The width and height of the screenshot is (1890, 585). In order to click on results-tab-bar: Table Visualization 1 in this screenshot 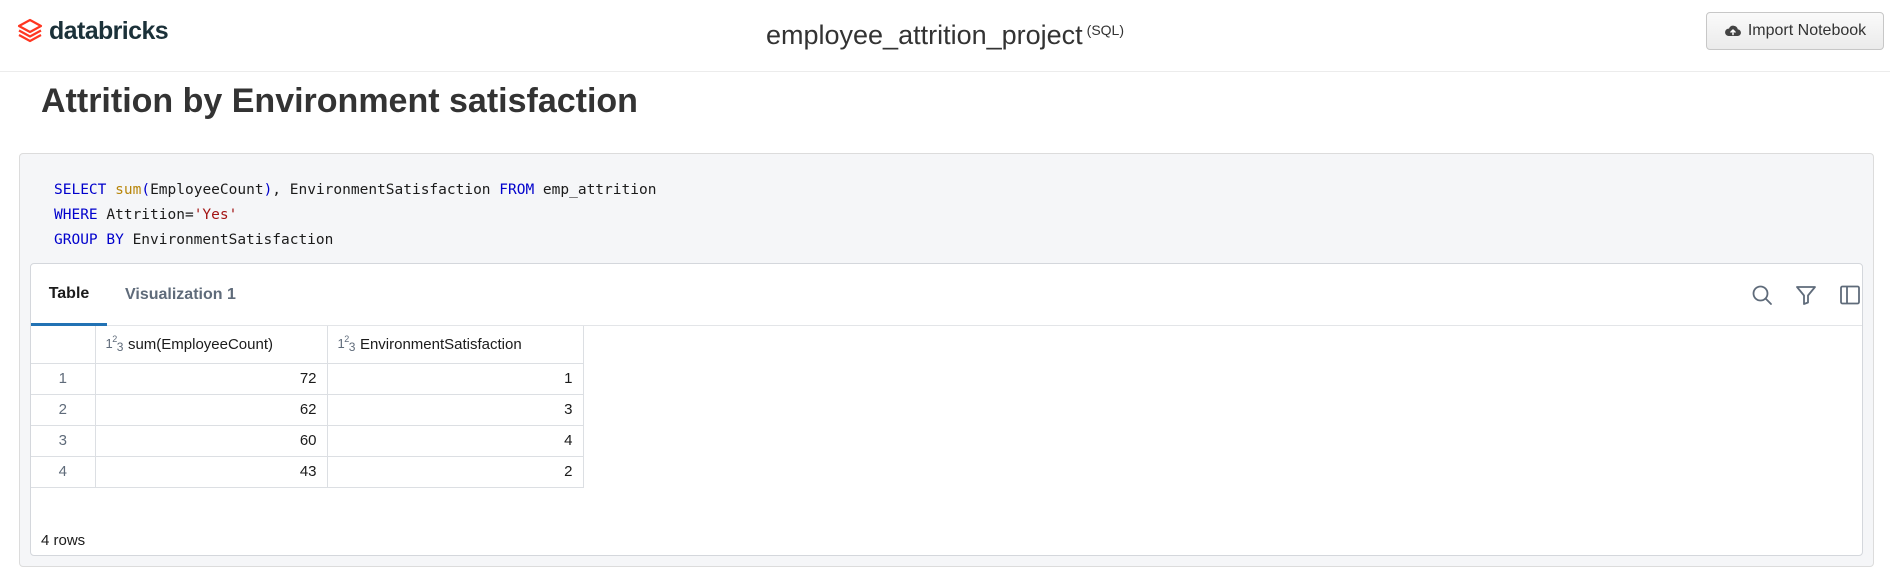, I will do `click(946, 295)`.